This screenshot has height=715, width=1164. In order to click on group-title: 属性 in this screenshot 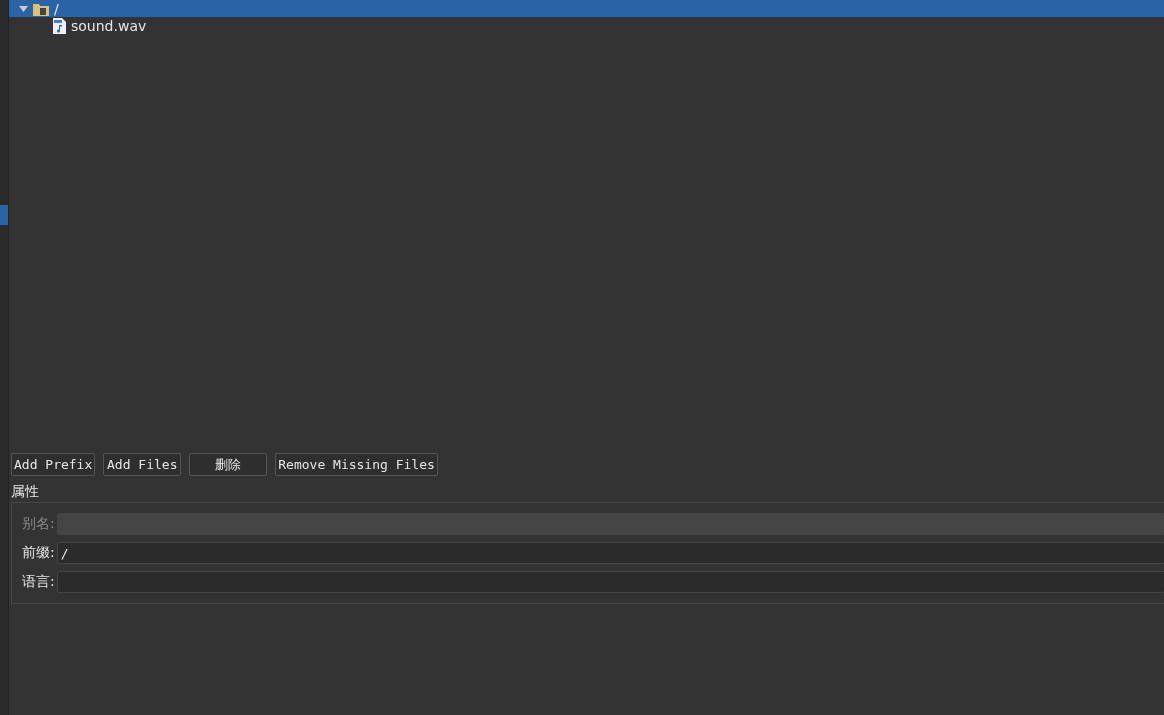, I will do `click(25, 491)`.